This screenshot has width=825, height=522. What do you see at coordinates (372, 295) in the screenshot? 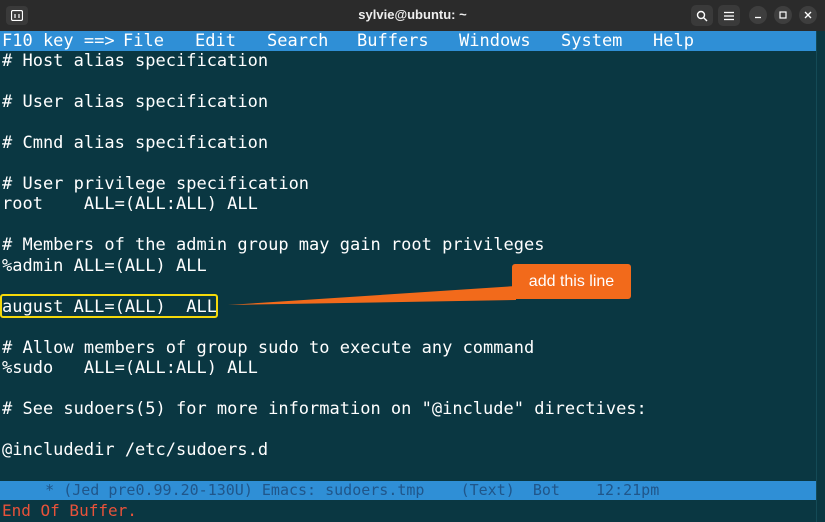
I see `callout-pointer-arrow` at bounding box center [372, 295].